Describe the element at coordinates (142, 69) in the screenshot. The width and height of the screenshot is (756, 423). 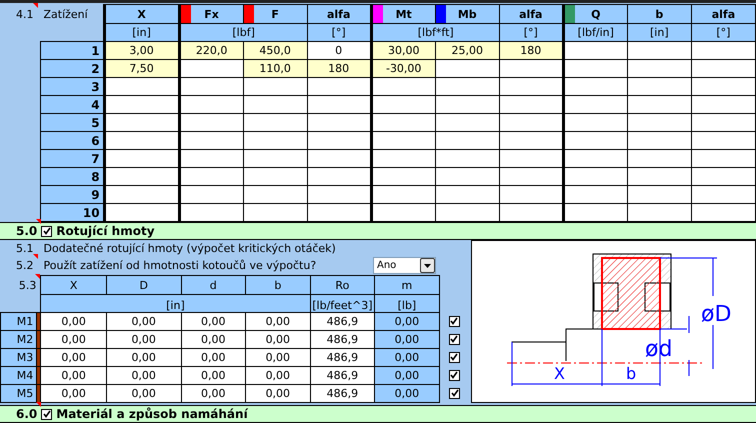
I see `table-cell: 7,50` at that location.